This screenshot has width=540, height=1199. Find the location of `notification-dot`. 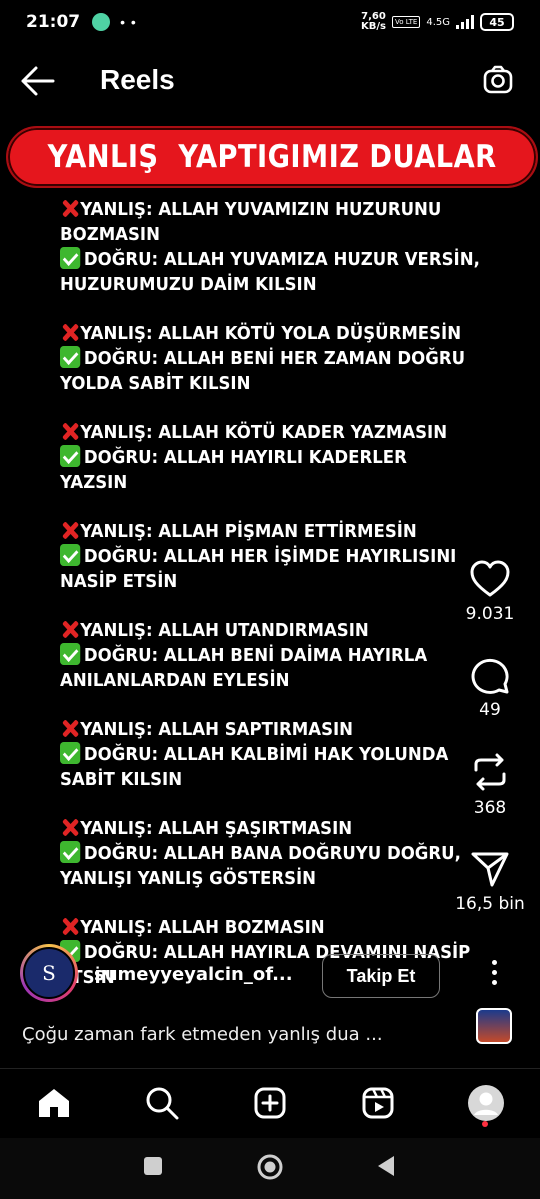

notification-dot is located at coordinates (485, 1124).